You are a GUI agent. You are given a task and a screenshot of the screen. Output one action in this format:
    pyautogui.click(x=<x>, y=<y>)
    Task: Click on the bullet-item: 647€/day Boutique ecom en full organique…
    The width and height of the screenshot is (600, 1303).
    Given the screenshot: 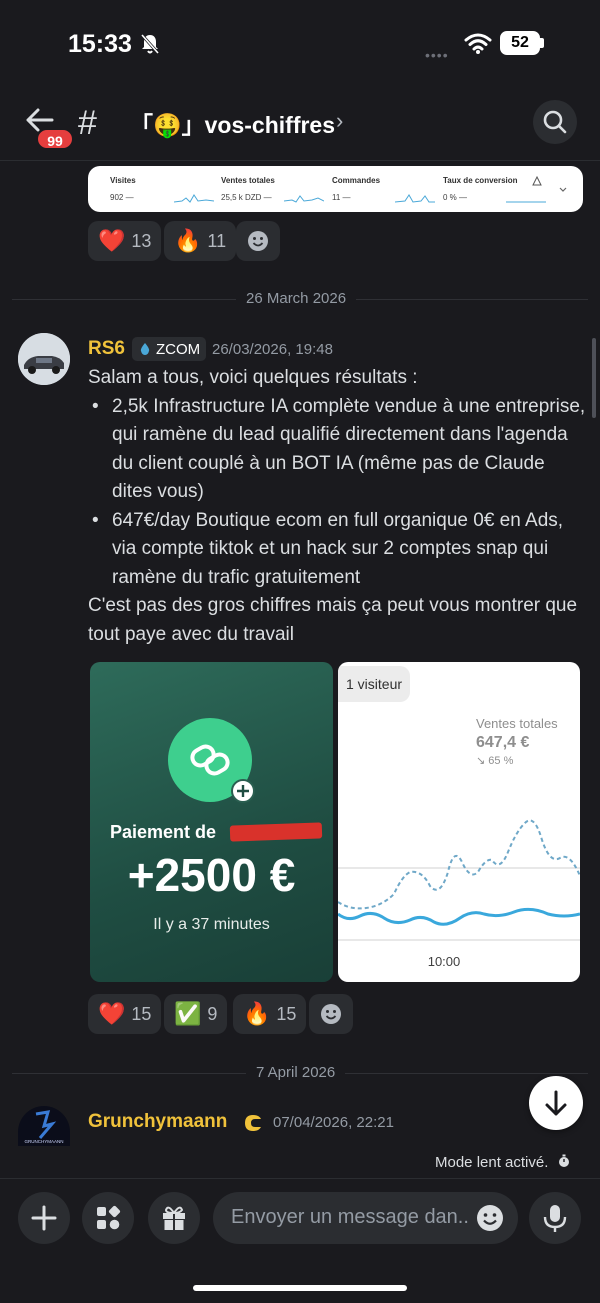 What is the action you would take?
    pyautogui.click(x=338, y=550)
    